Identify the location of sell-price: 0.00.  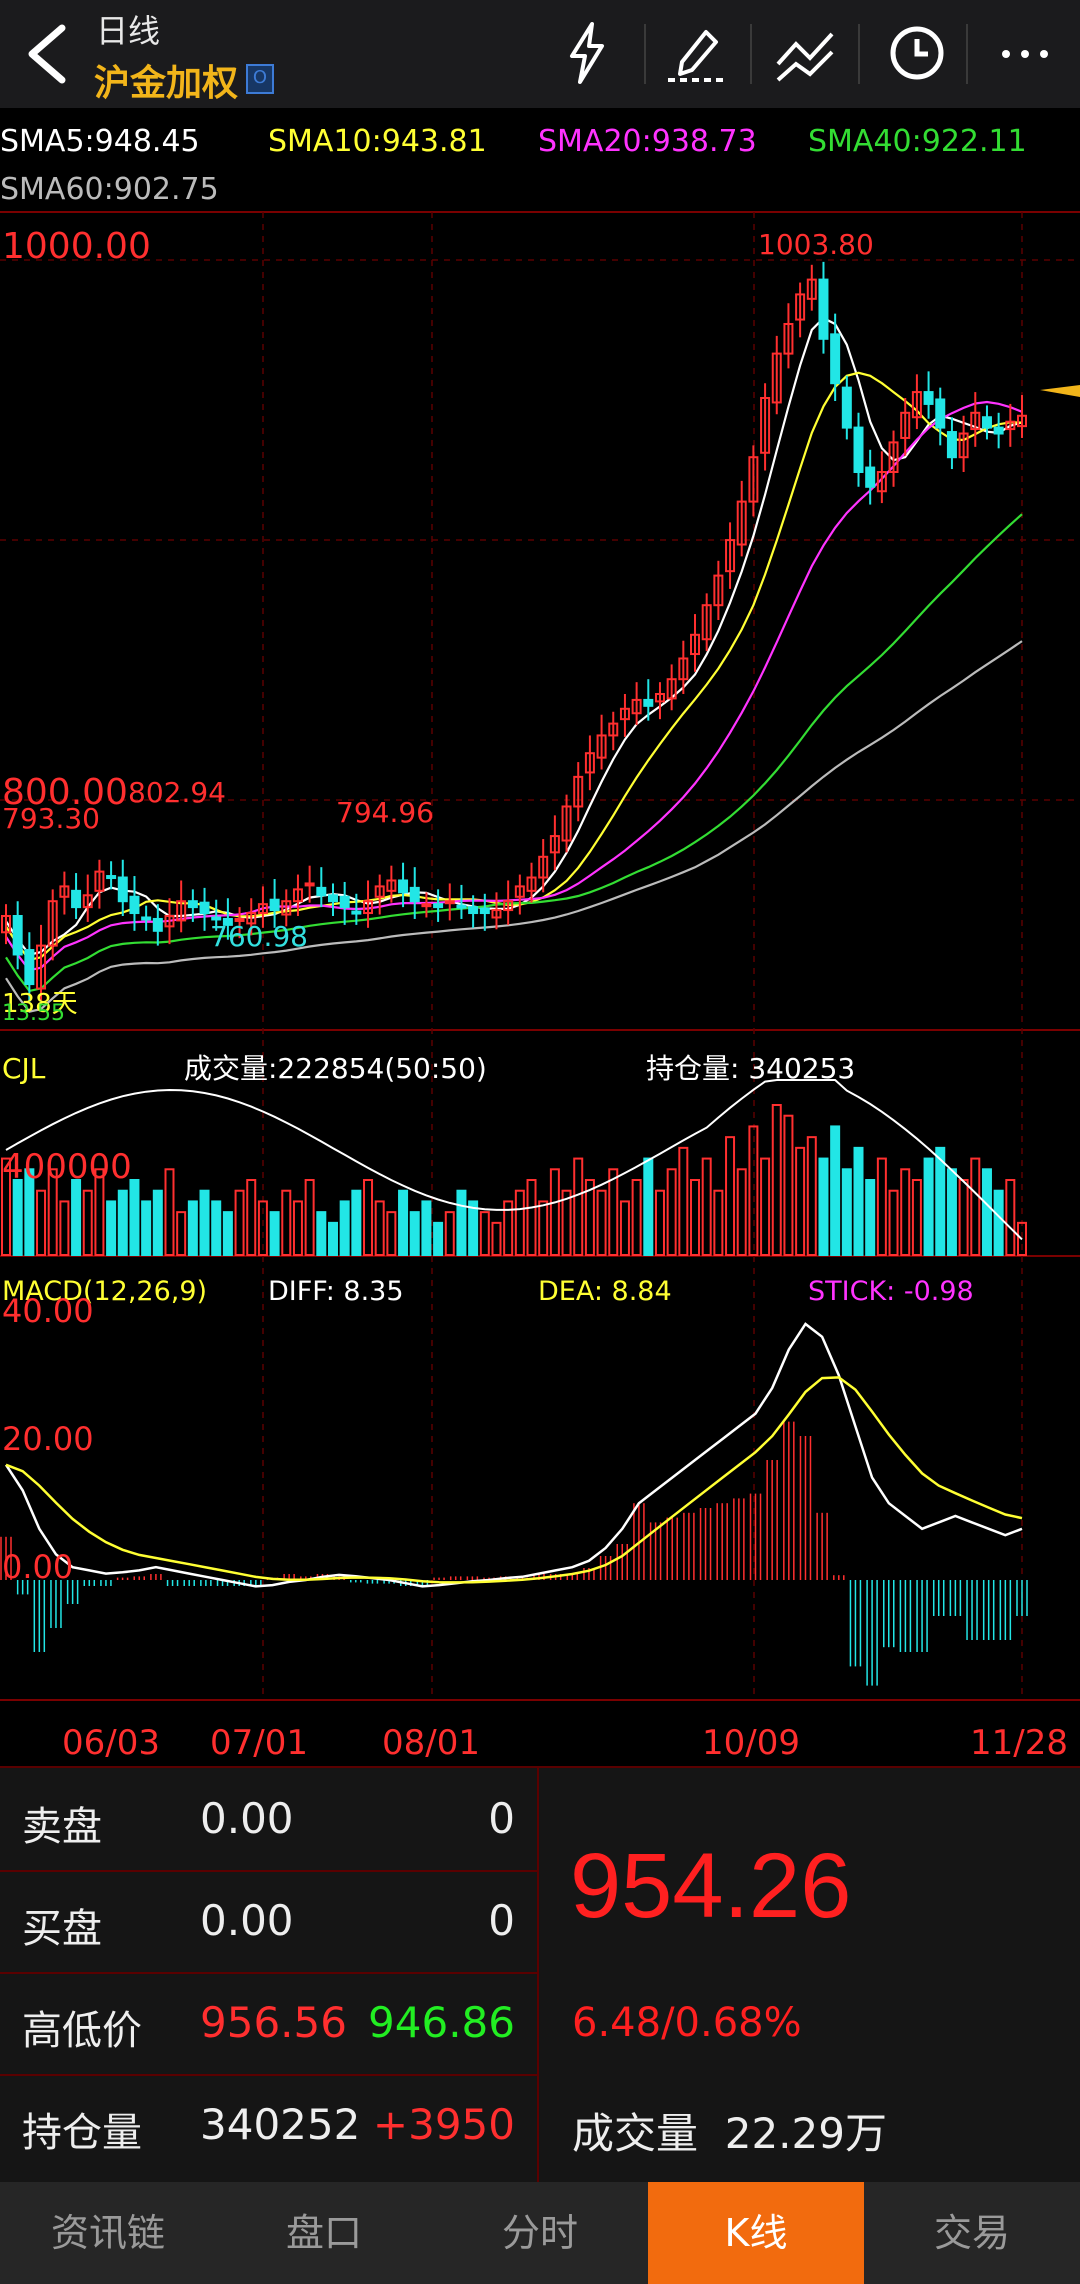
(247, 1818).